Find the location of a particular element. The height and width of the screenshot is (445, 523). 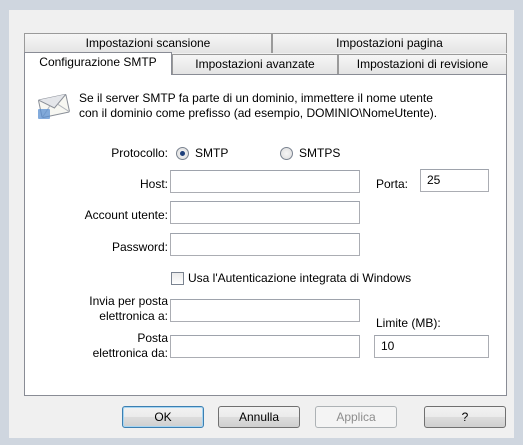

account-label: Account utente: is located at coordinates (126, 215).